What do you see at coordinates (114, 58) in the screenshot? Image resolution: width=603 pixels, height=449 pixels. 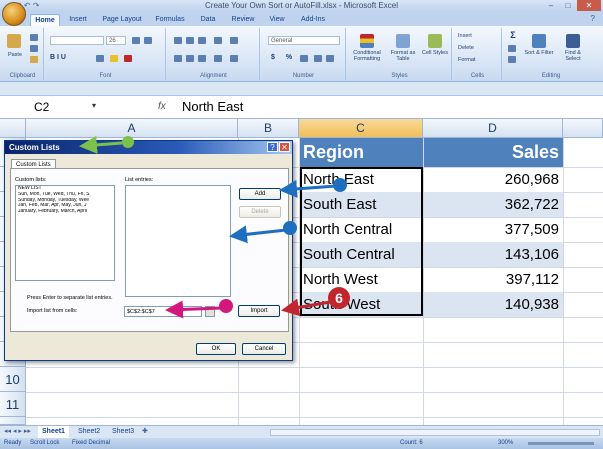 I see `fill-color-icon` at bounding box center [114, 58].